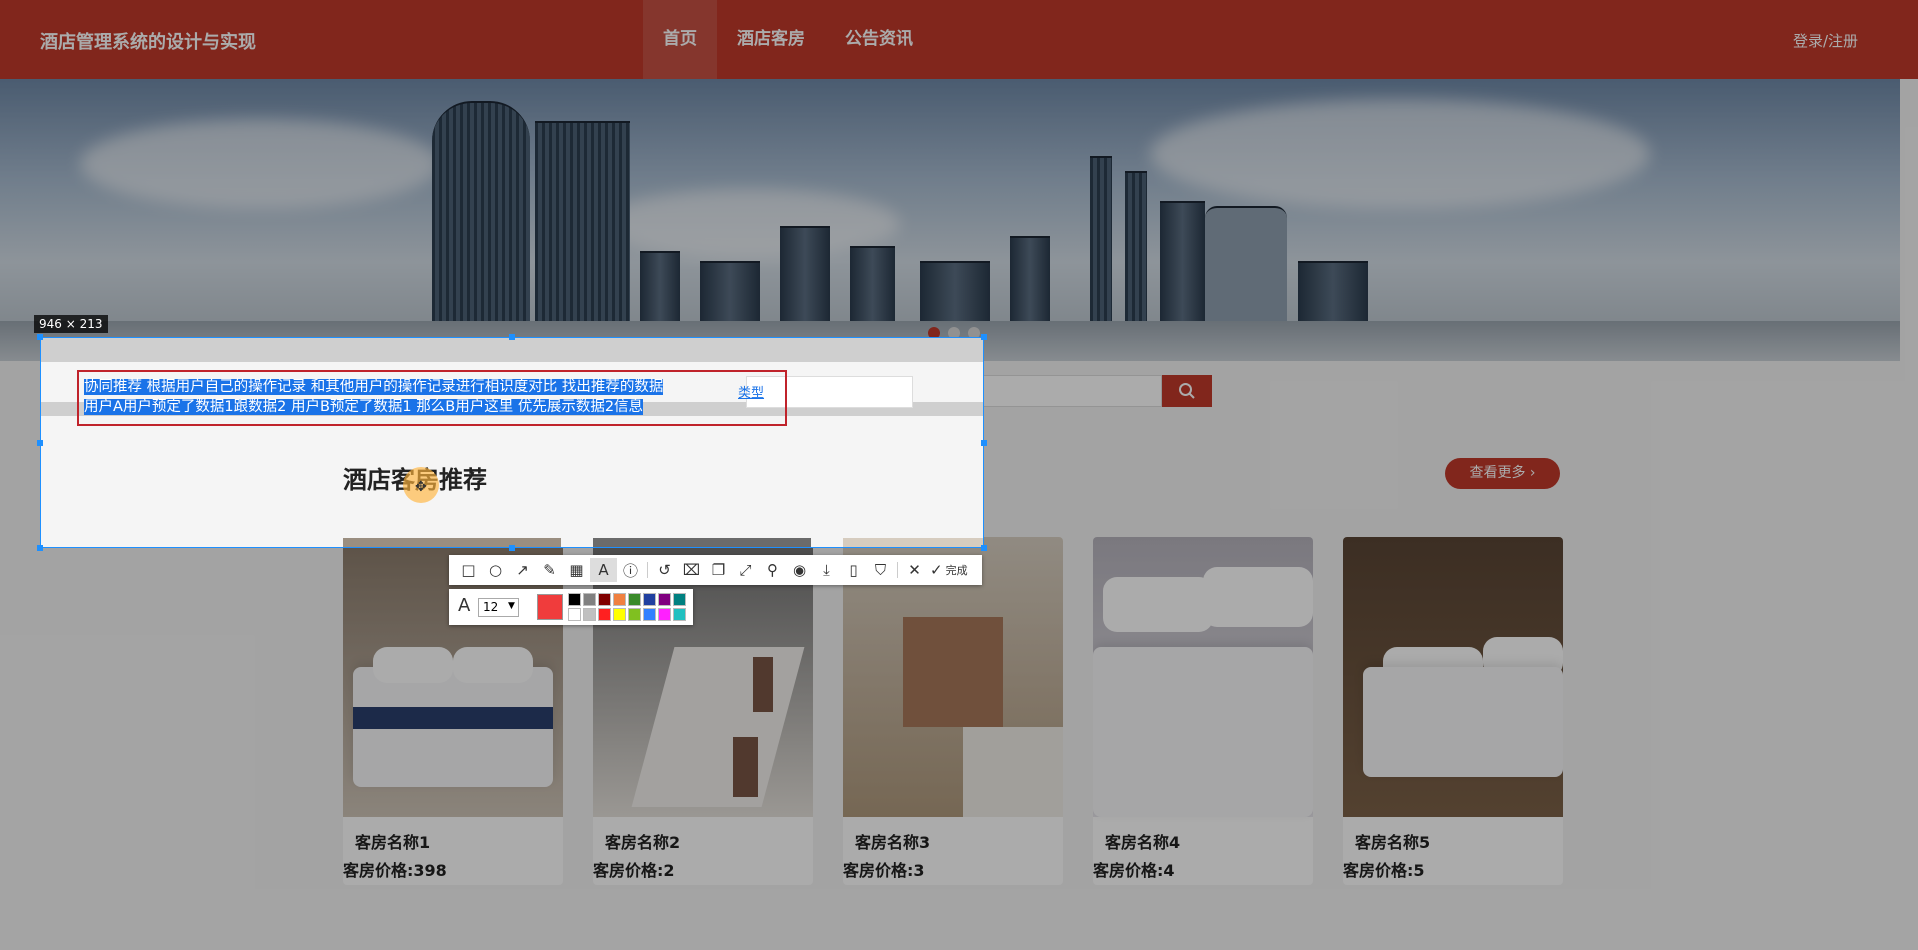  I want to click on copy-icon: ❐, so click(718, 570).